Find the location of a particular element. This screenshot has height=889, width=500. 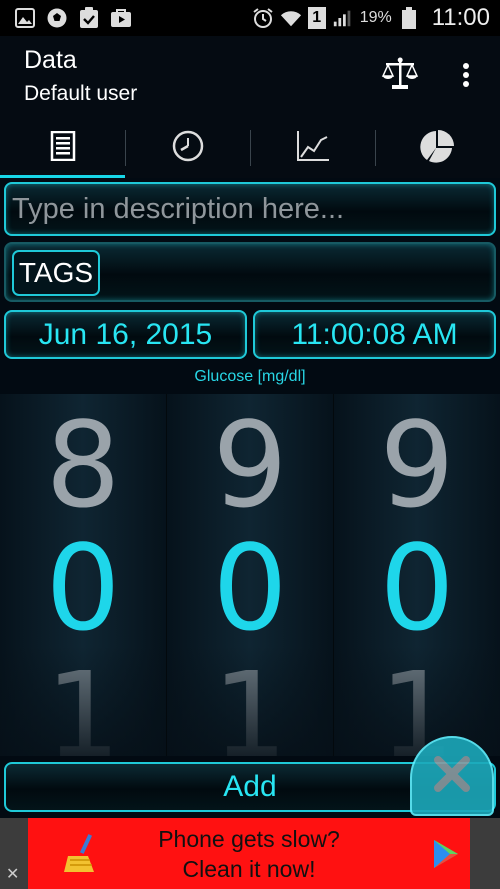

tags-row: TAGS is located at coordinates (250, 272).